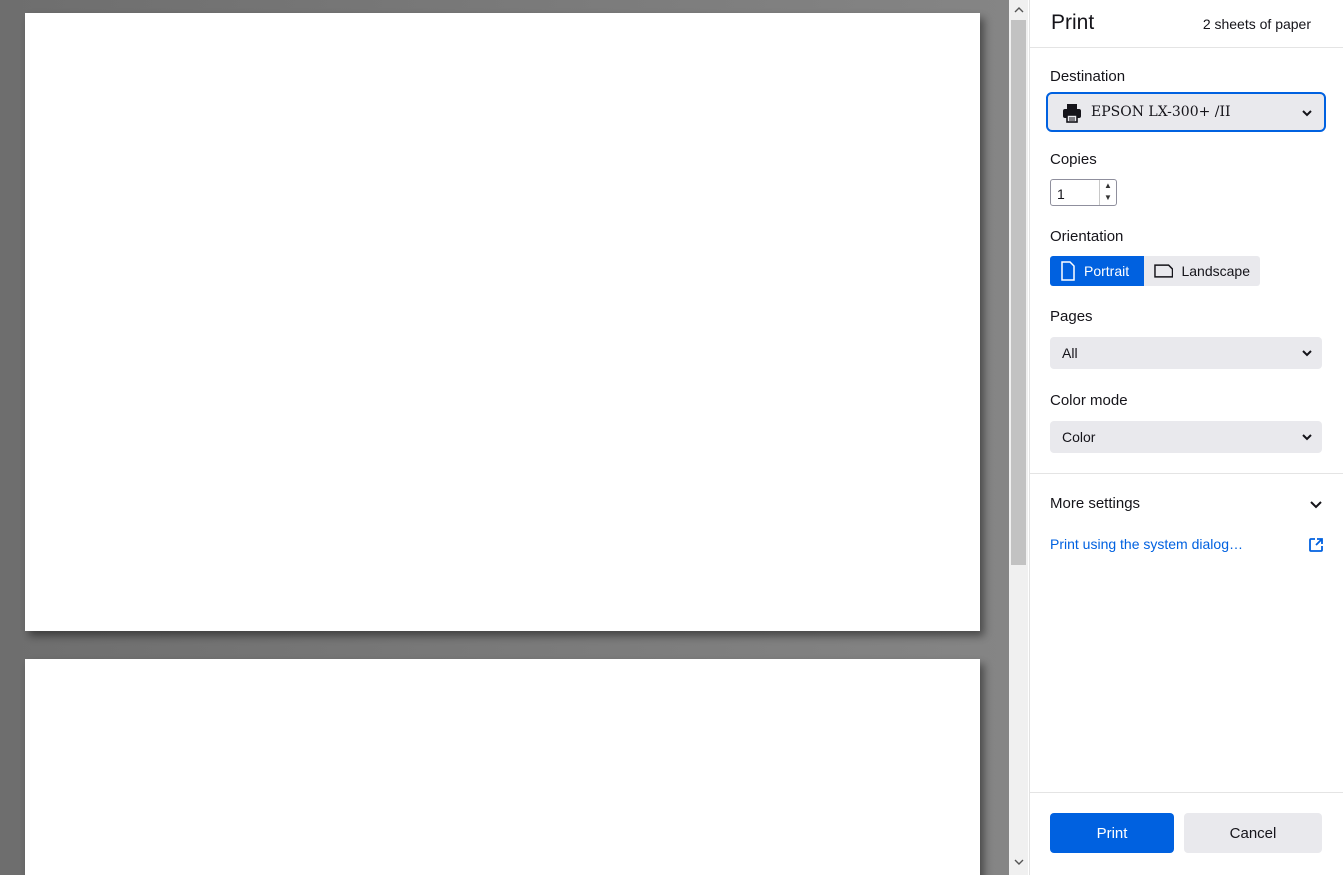 The height and width of the screenshot is (875, 1343). I want to click on portrait-page-icon, so click(1068, 271).